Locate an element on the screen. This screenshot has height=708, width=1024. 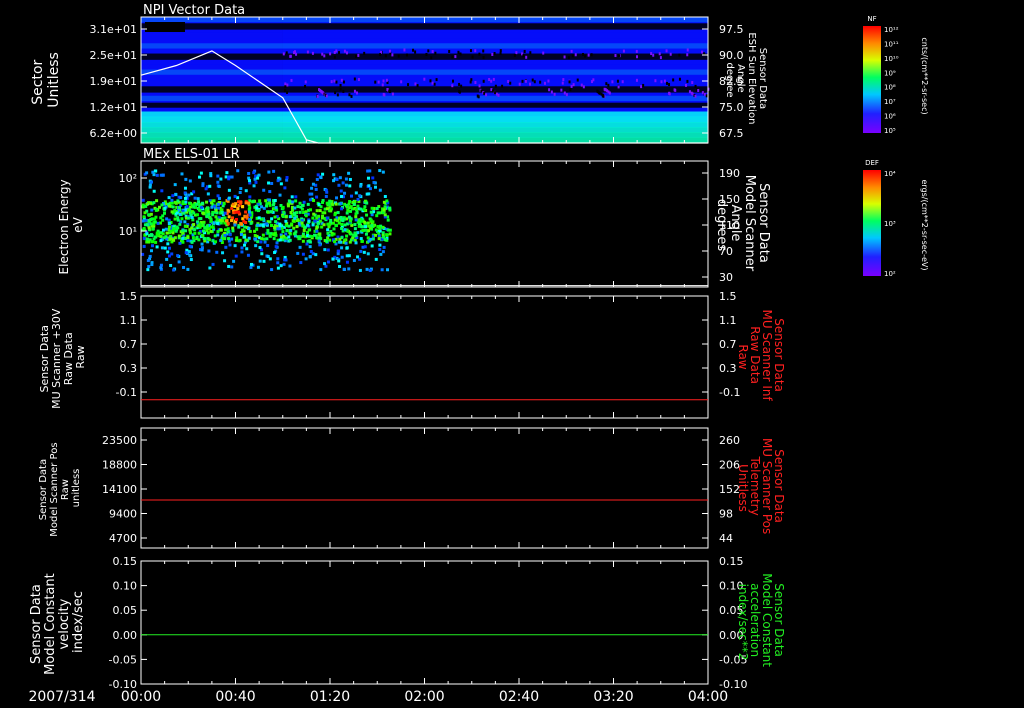
y2-tick-label: 90.0 is located at coordinates (731, 55).